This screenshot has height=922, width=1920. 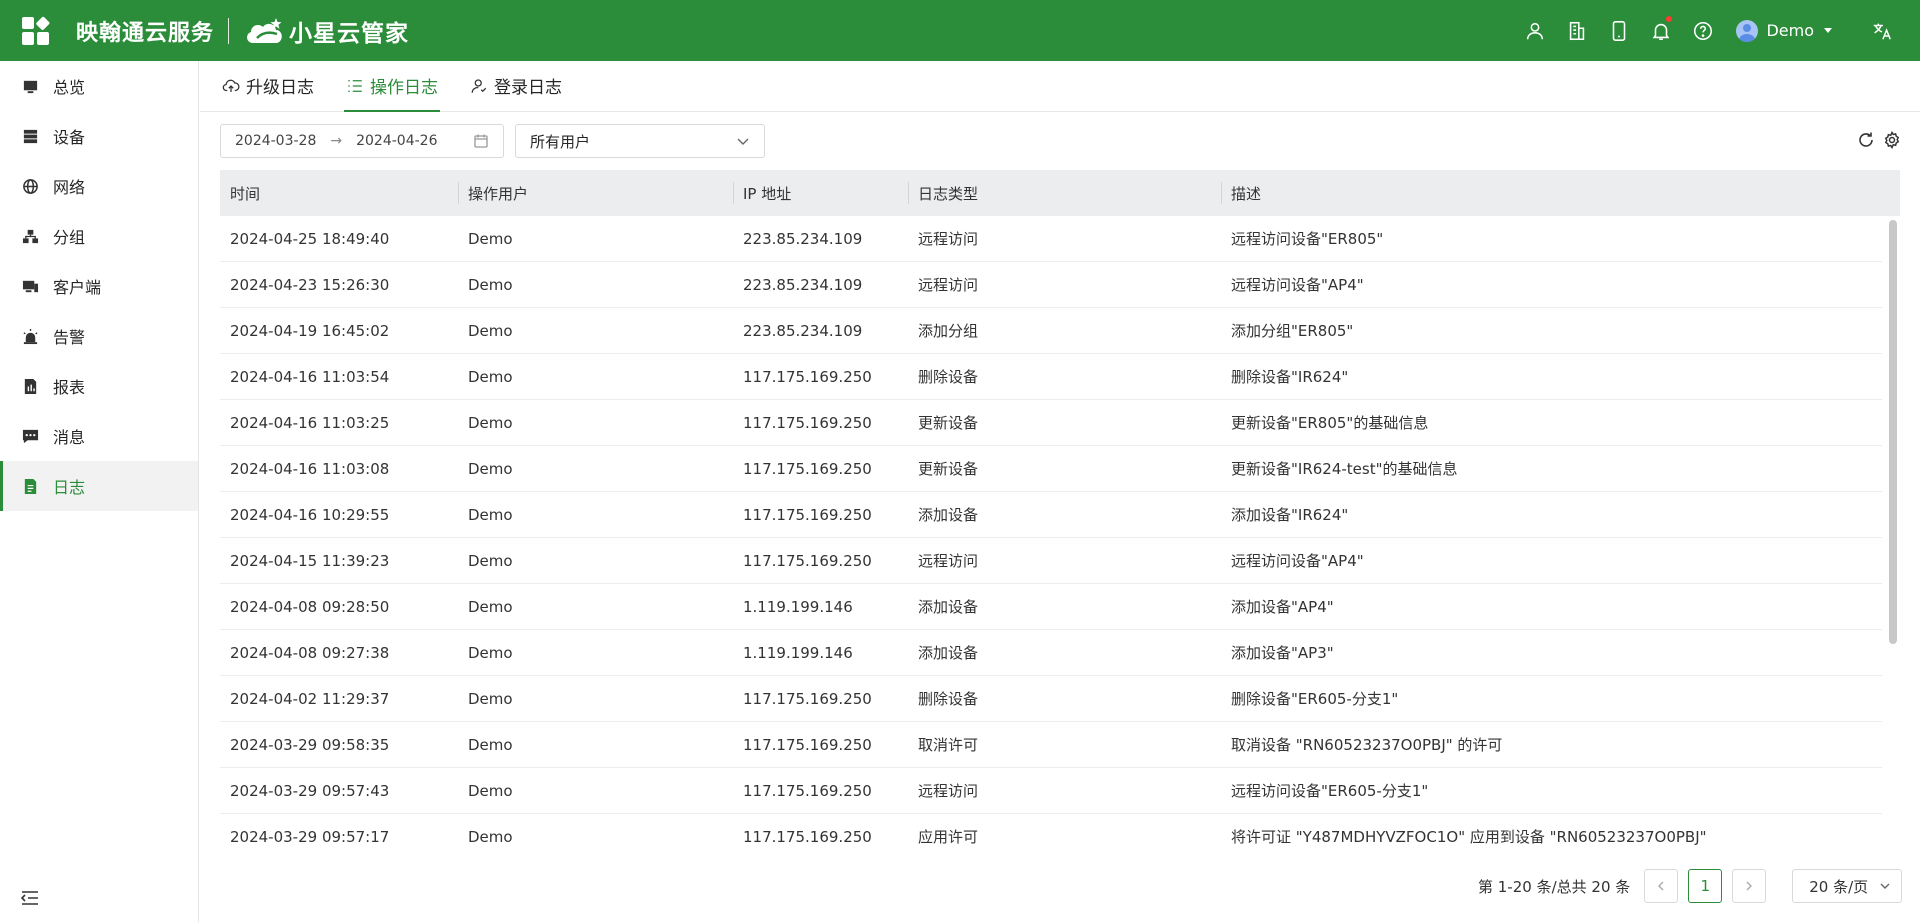 I want to click on translate-icon, so click(x=1882, y=30).